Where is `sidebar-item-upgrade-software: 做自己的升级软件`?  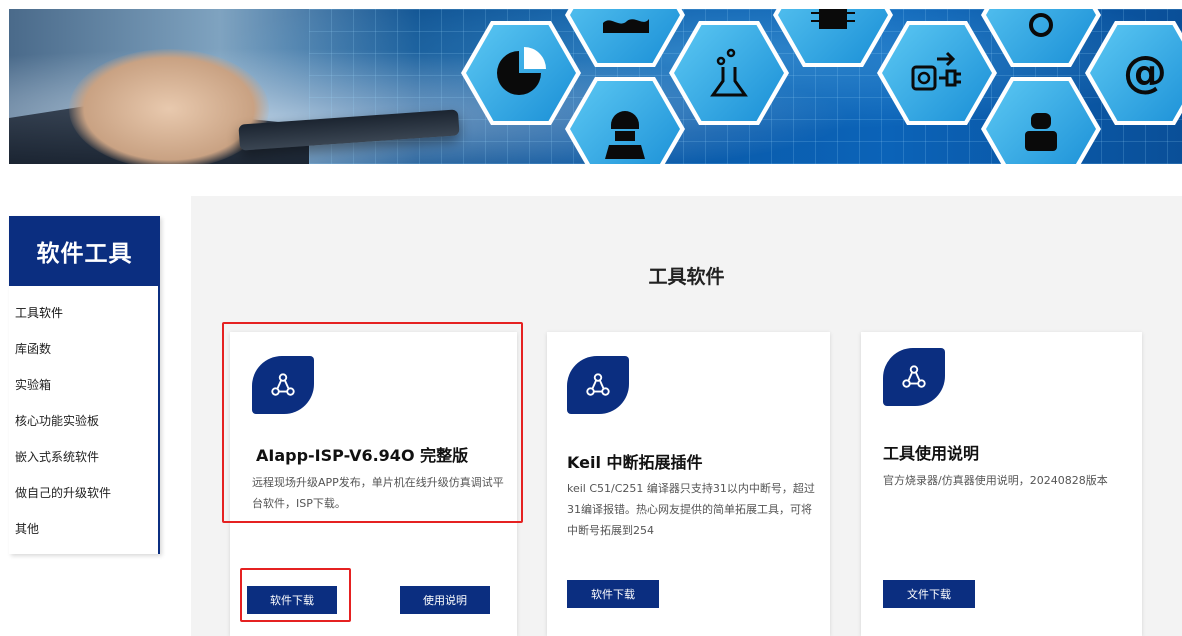
sidebar-item-upgrade-software: 做自己的升级软件 is located at coordinates (83, 492).